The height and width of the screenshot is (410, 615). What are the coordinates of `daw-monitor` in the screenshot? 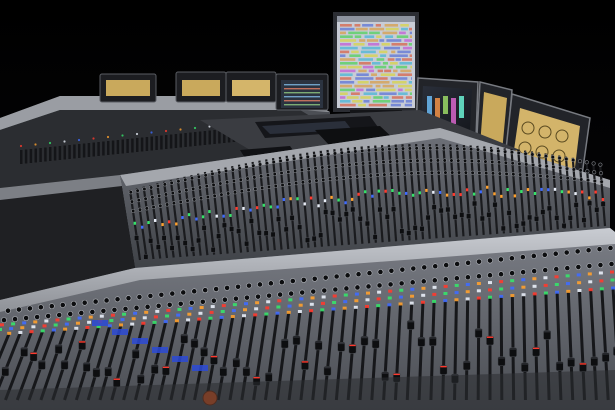 It's located at (376, 66).